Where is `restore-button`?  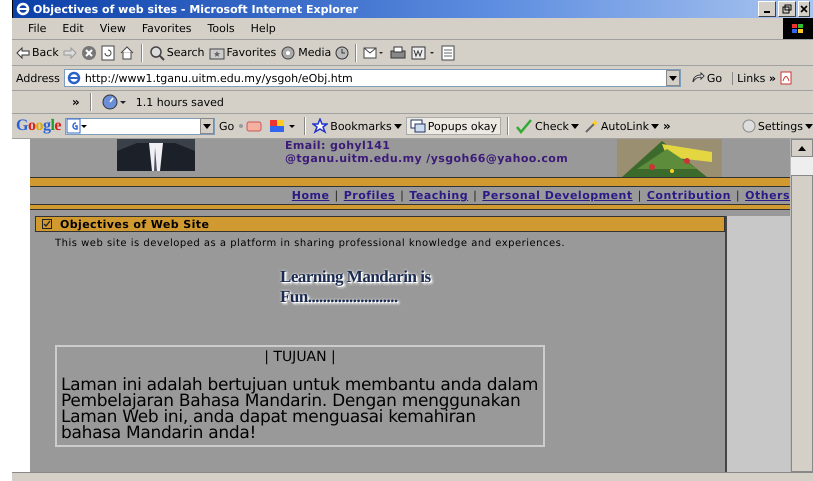 restore-button is located at coordinates (787, 9).